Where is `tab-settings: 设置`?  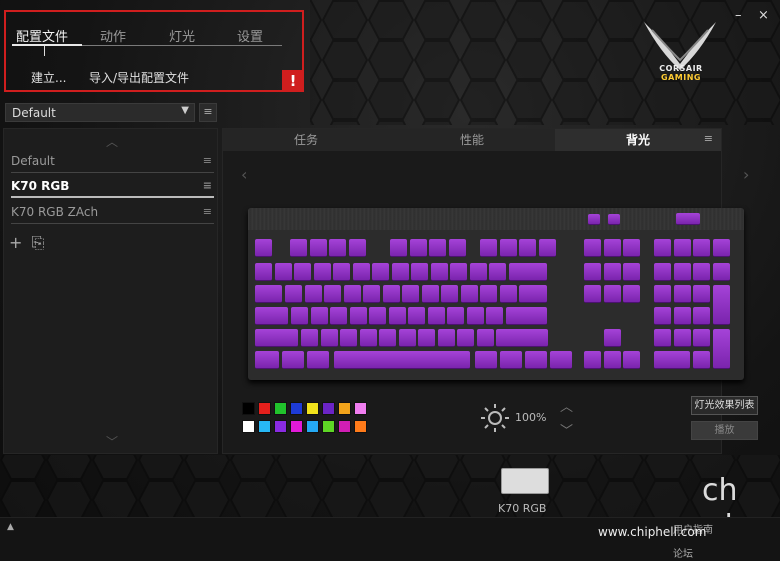 tab-settings: 设置 is located at coordinates (250, 35).